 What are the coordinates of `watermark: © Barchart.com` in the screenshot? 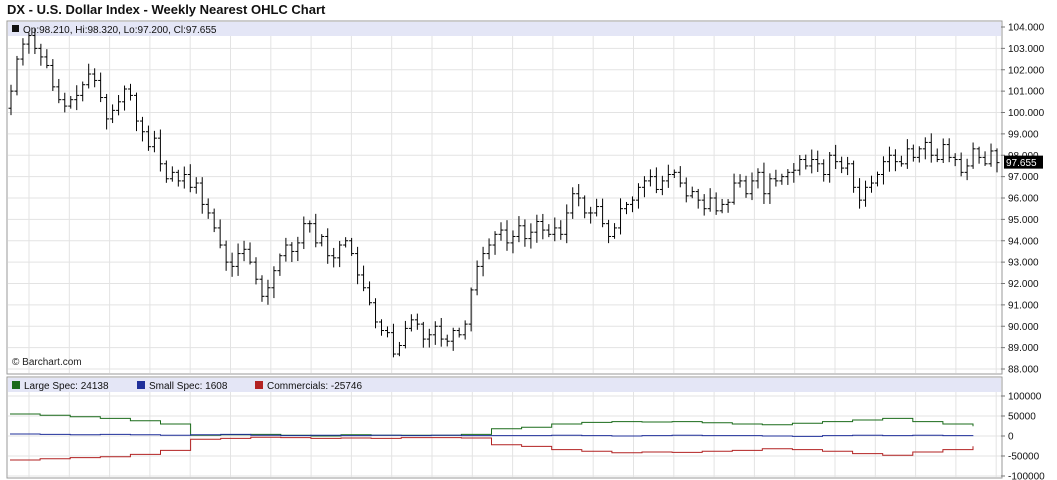 It's located at (47, 362).